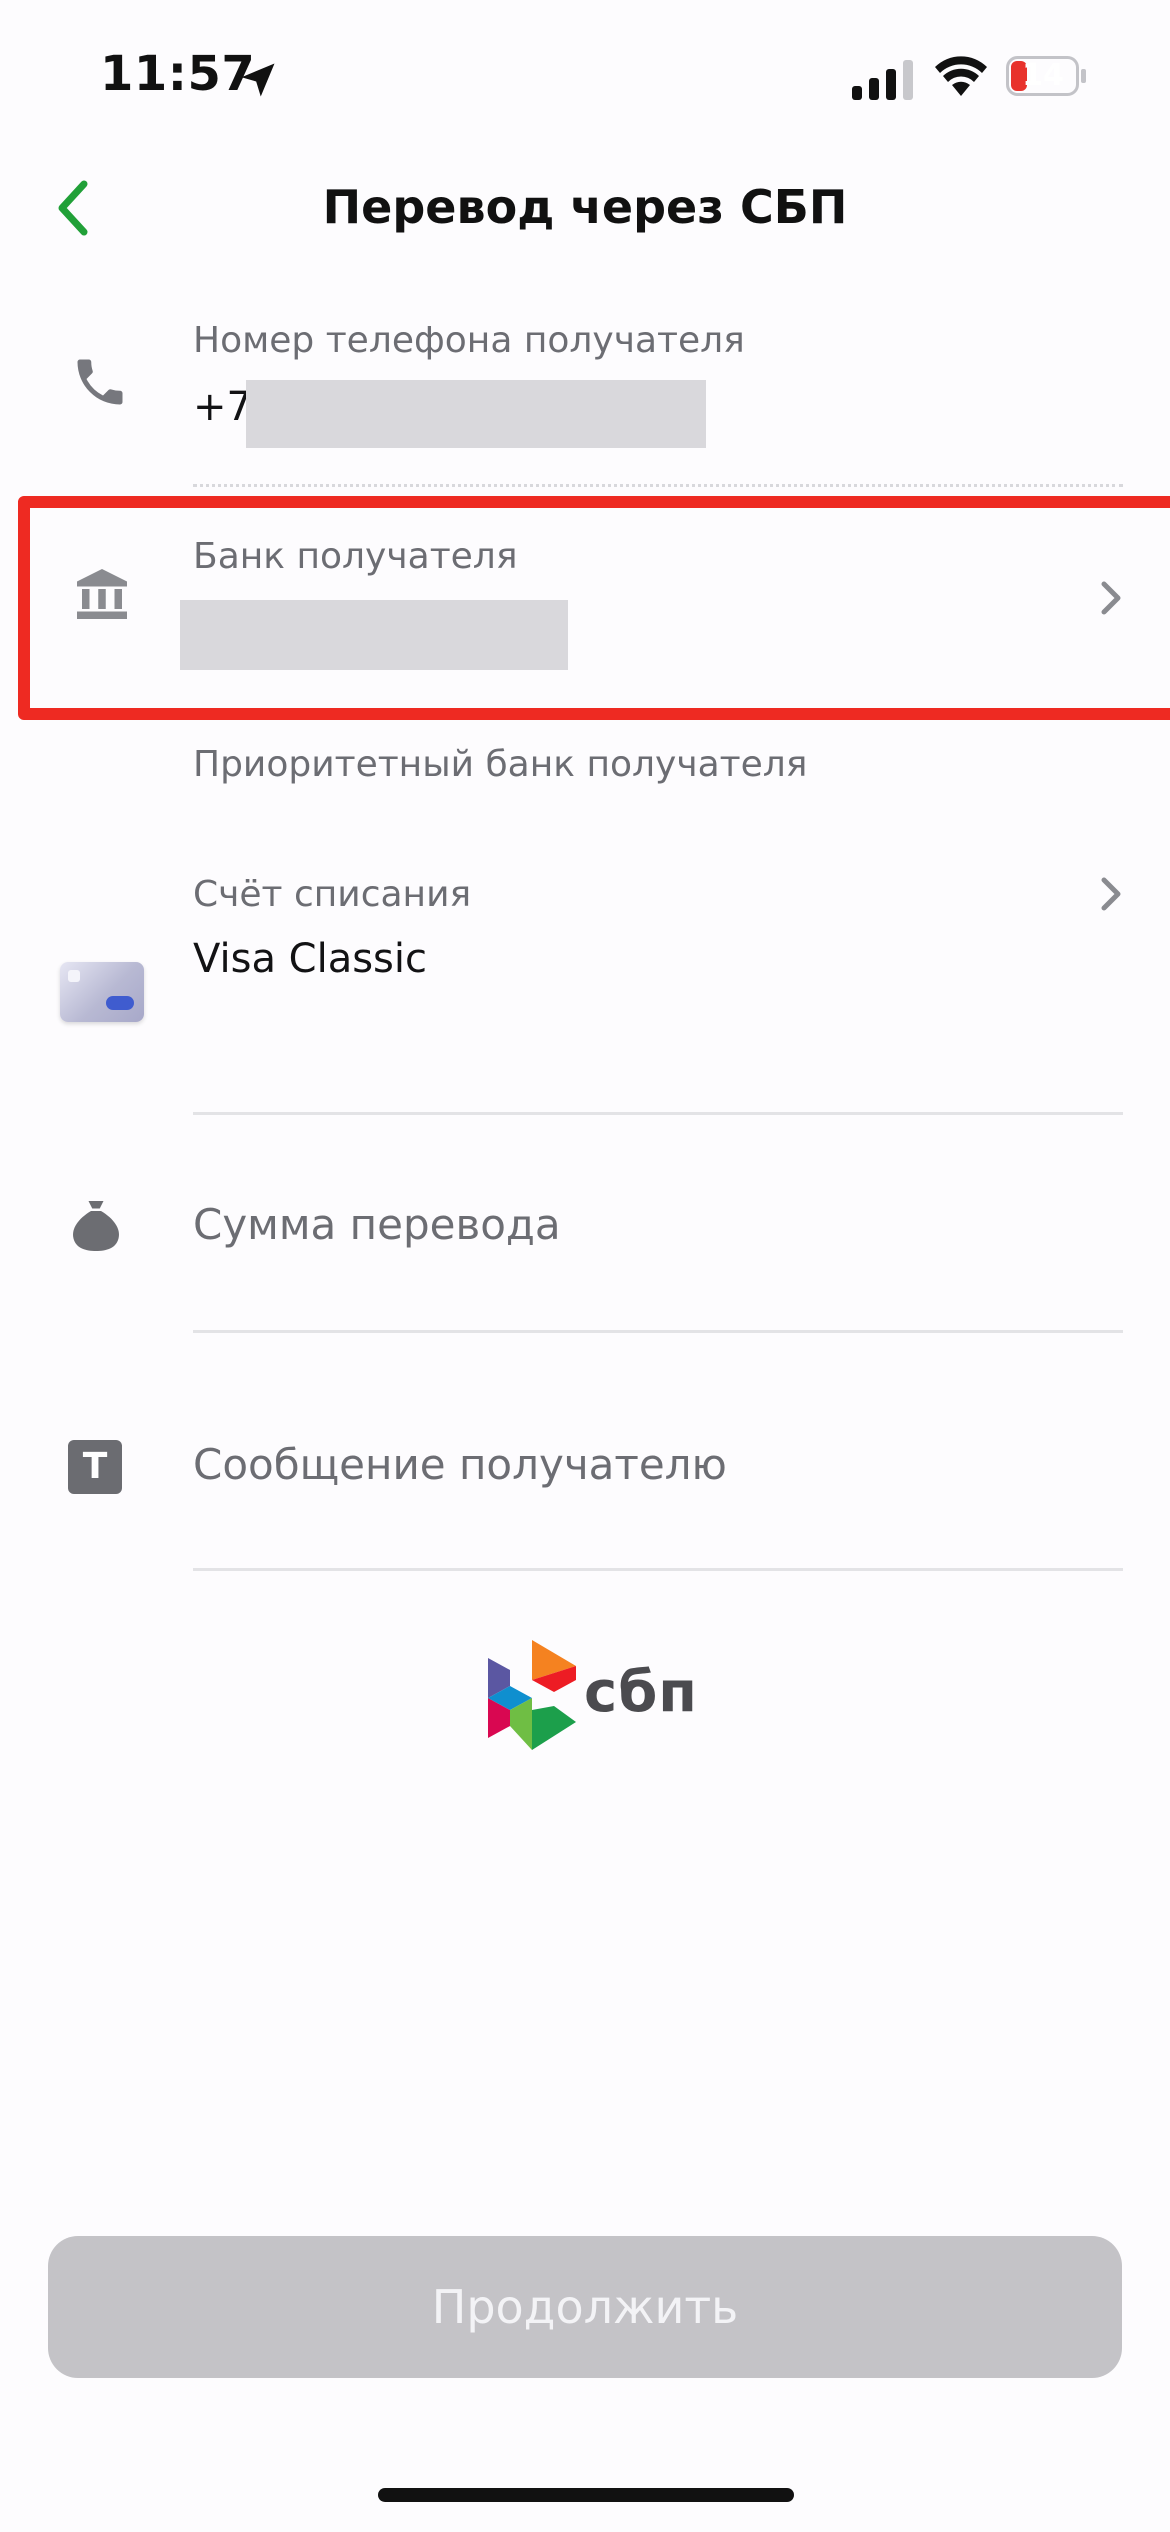 The width and height of the screenshot is (1170, 2532). What do you see at coordinates (332, 894) in the screenshot?
I see `account-label: Счёт списания` at bounding box center [332, 894].